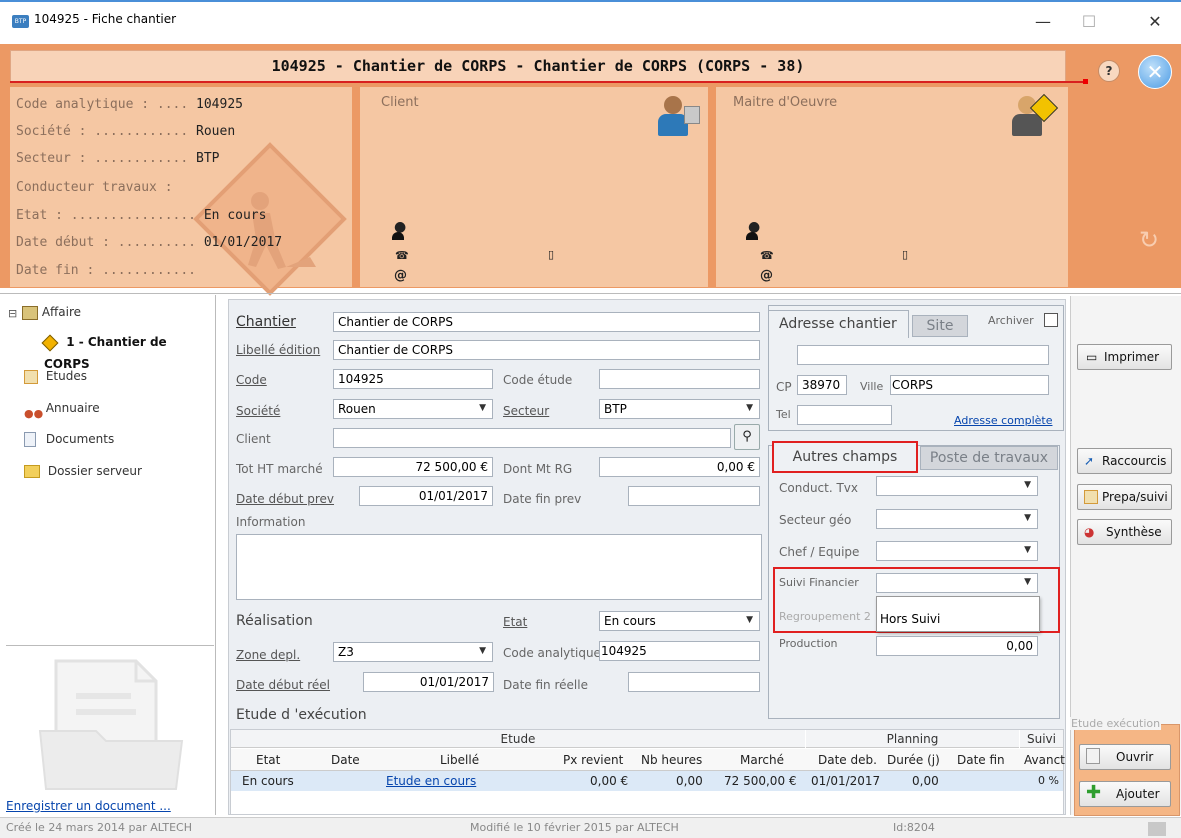 This screenshot has width=1181, height=838. Describe the element at coordinates (62, 408) in the screenshot. I see `sidebar-item-annuaire: ●● Annuaire` at that location.